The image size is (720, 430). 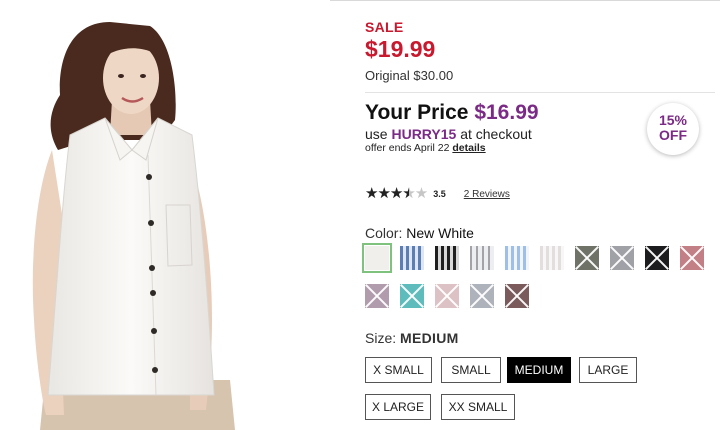 I want to click on color-label-text: Color:, so click(x=384, y=233).